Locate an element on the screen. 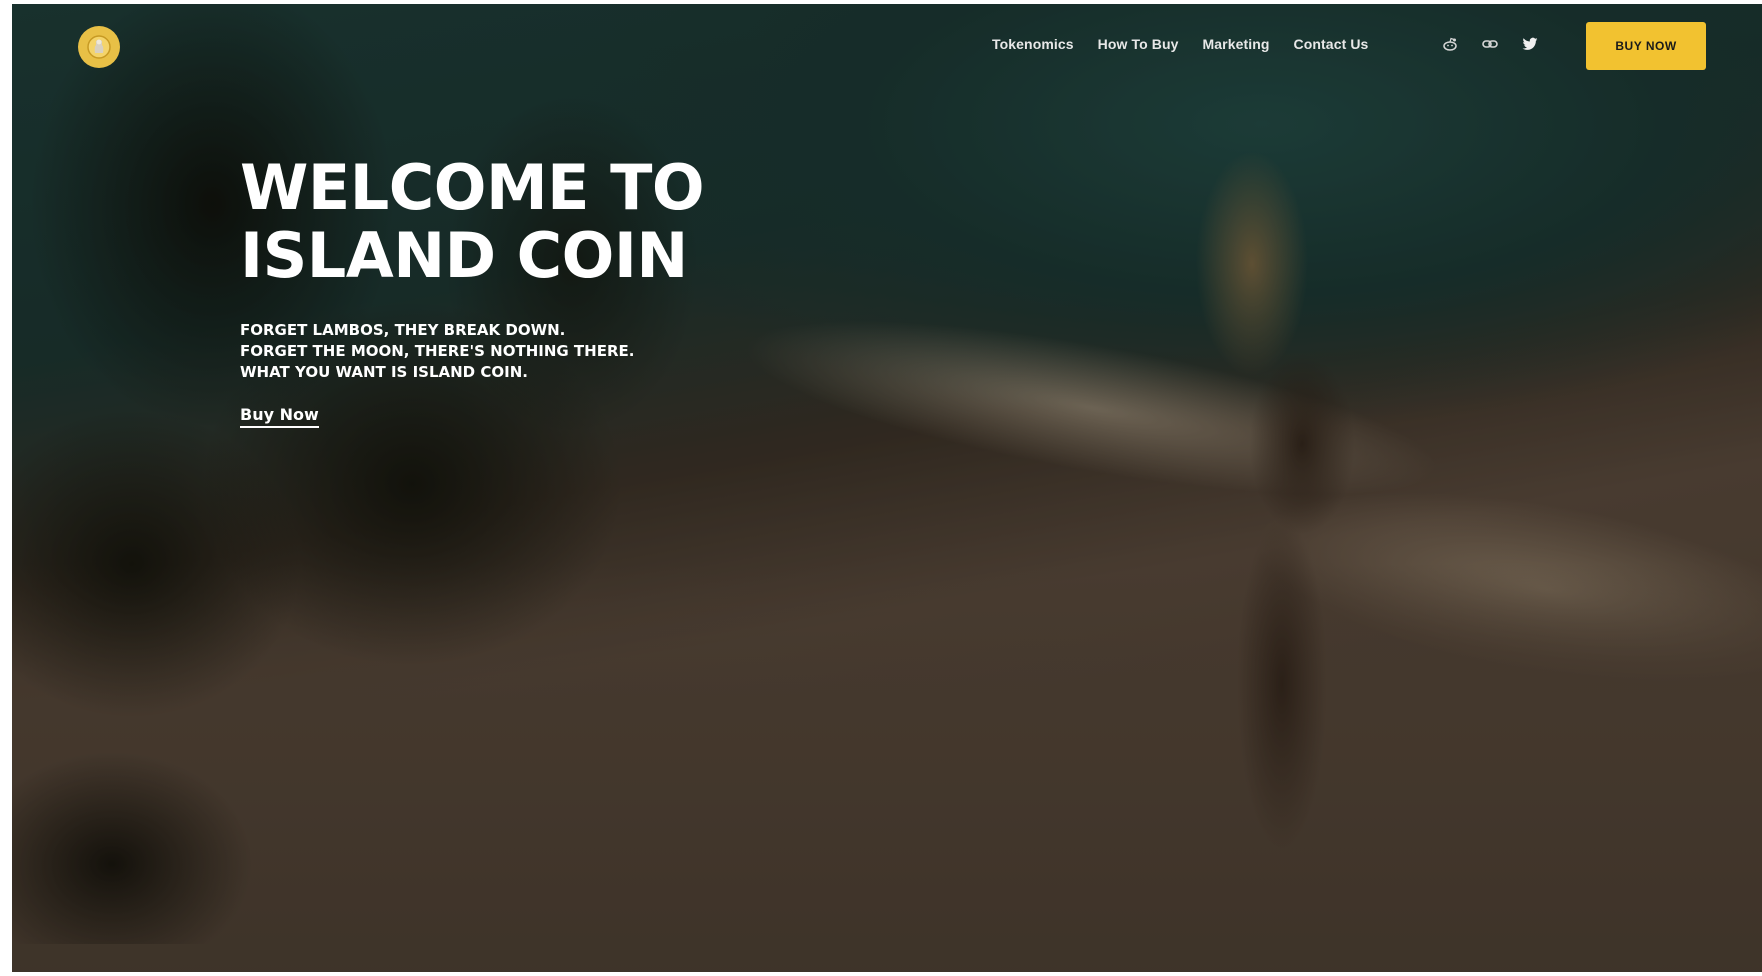 The height and width of the screenshot is (976, 1762). coin-figure-icon is located at coordinates (99, 47).